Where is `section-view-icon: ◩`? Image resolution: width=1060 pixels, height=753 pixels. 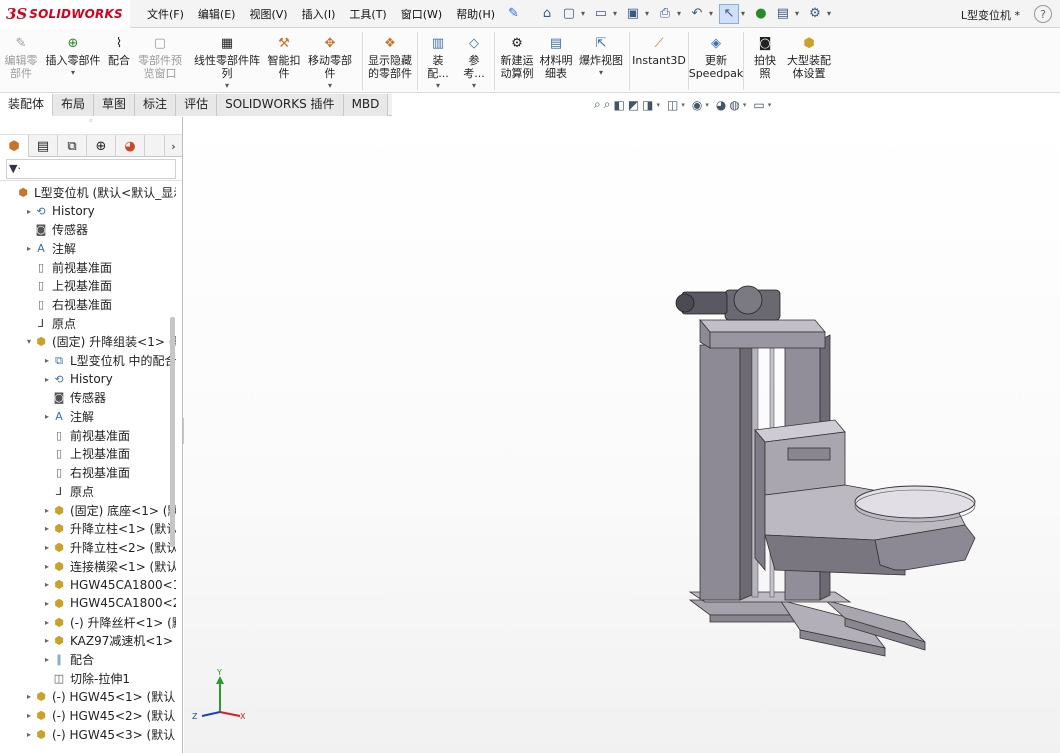 section-view-icon: ◩ is located at coordinates (633, 105).